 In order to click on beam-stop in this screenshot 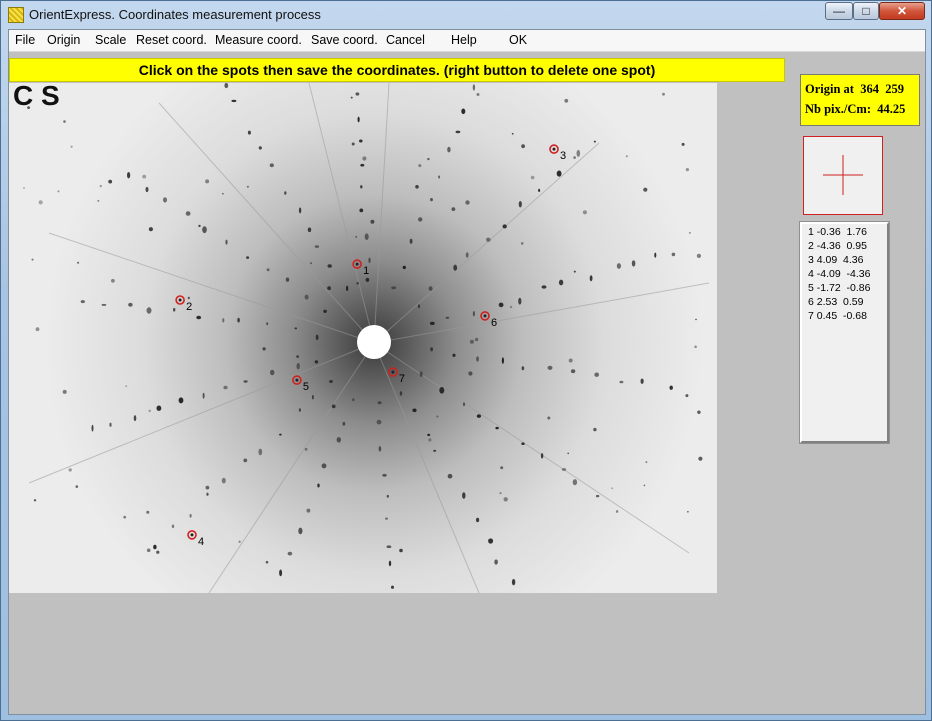, I will do `click(374, 342)`.